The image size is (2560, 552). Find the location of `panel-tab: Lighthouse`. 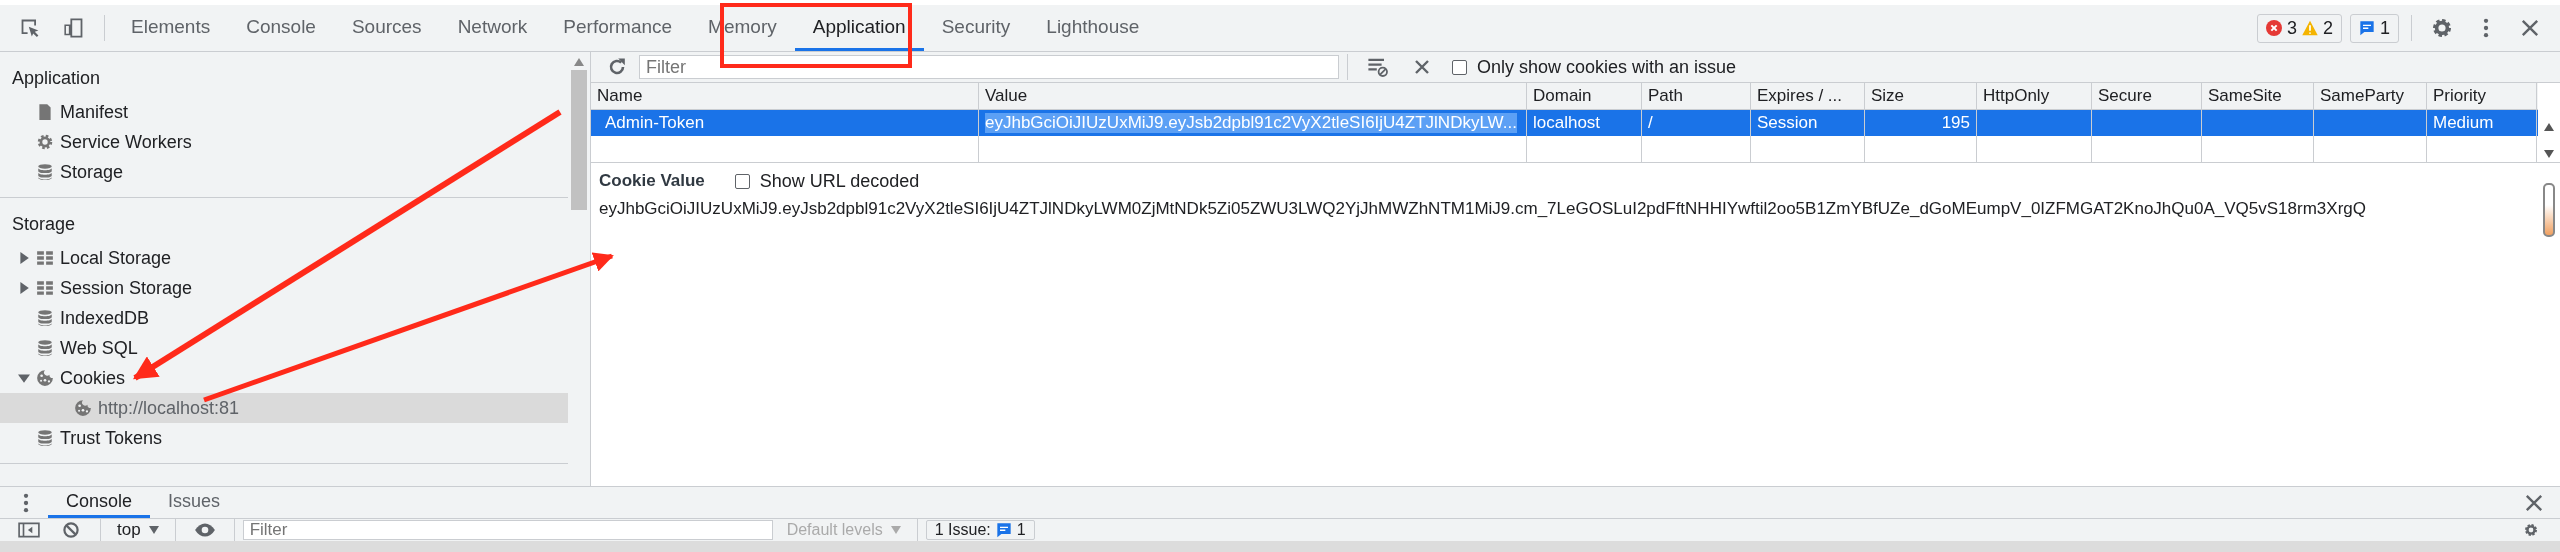

panel-tab: Lighthouse is located at coordinates (1093, 28).